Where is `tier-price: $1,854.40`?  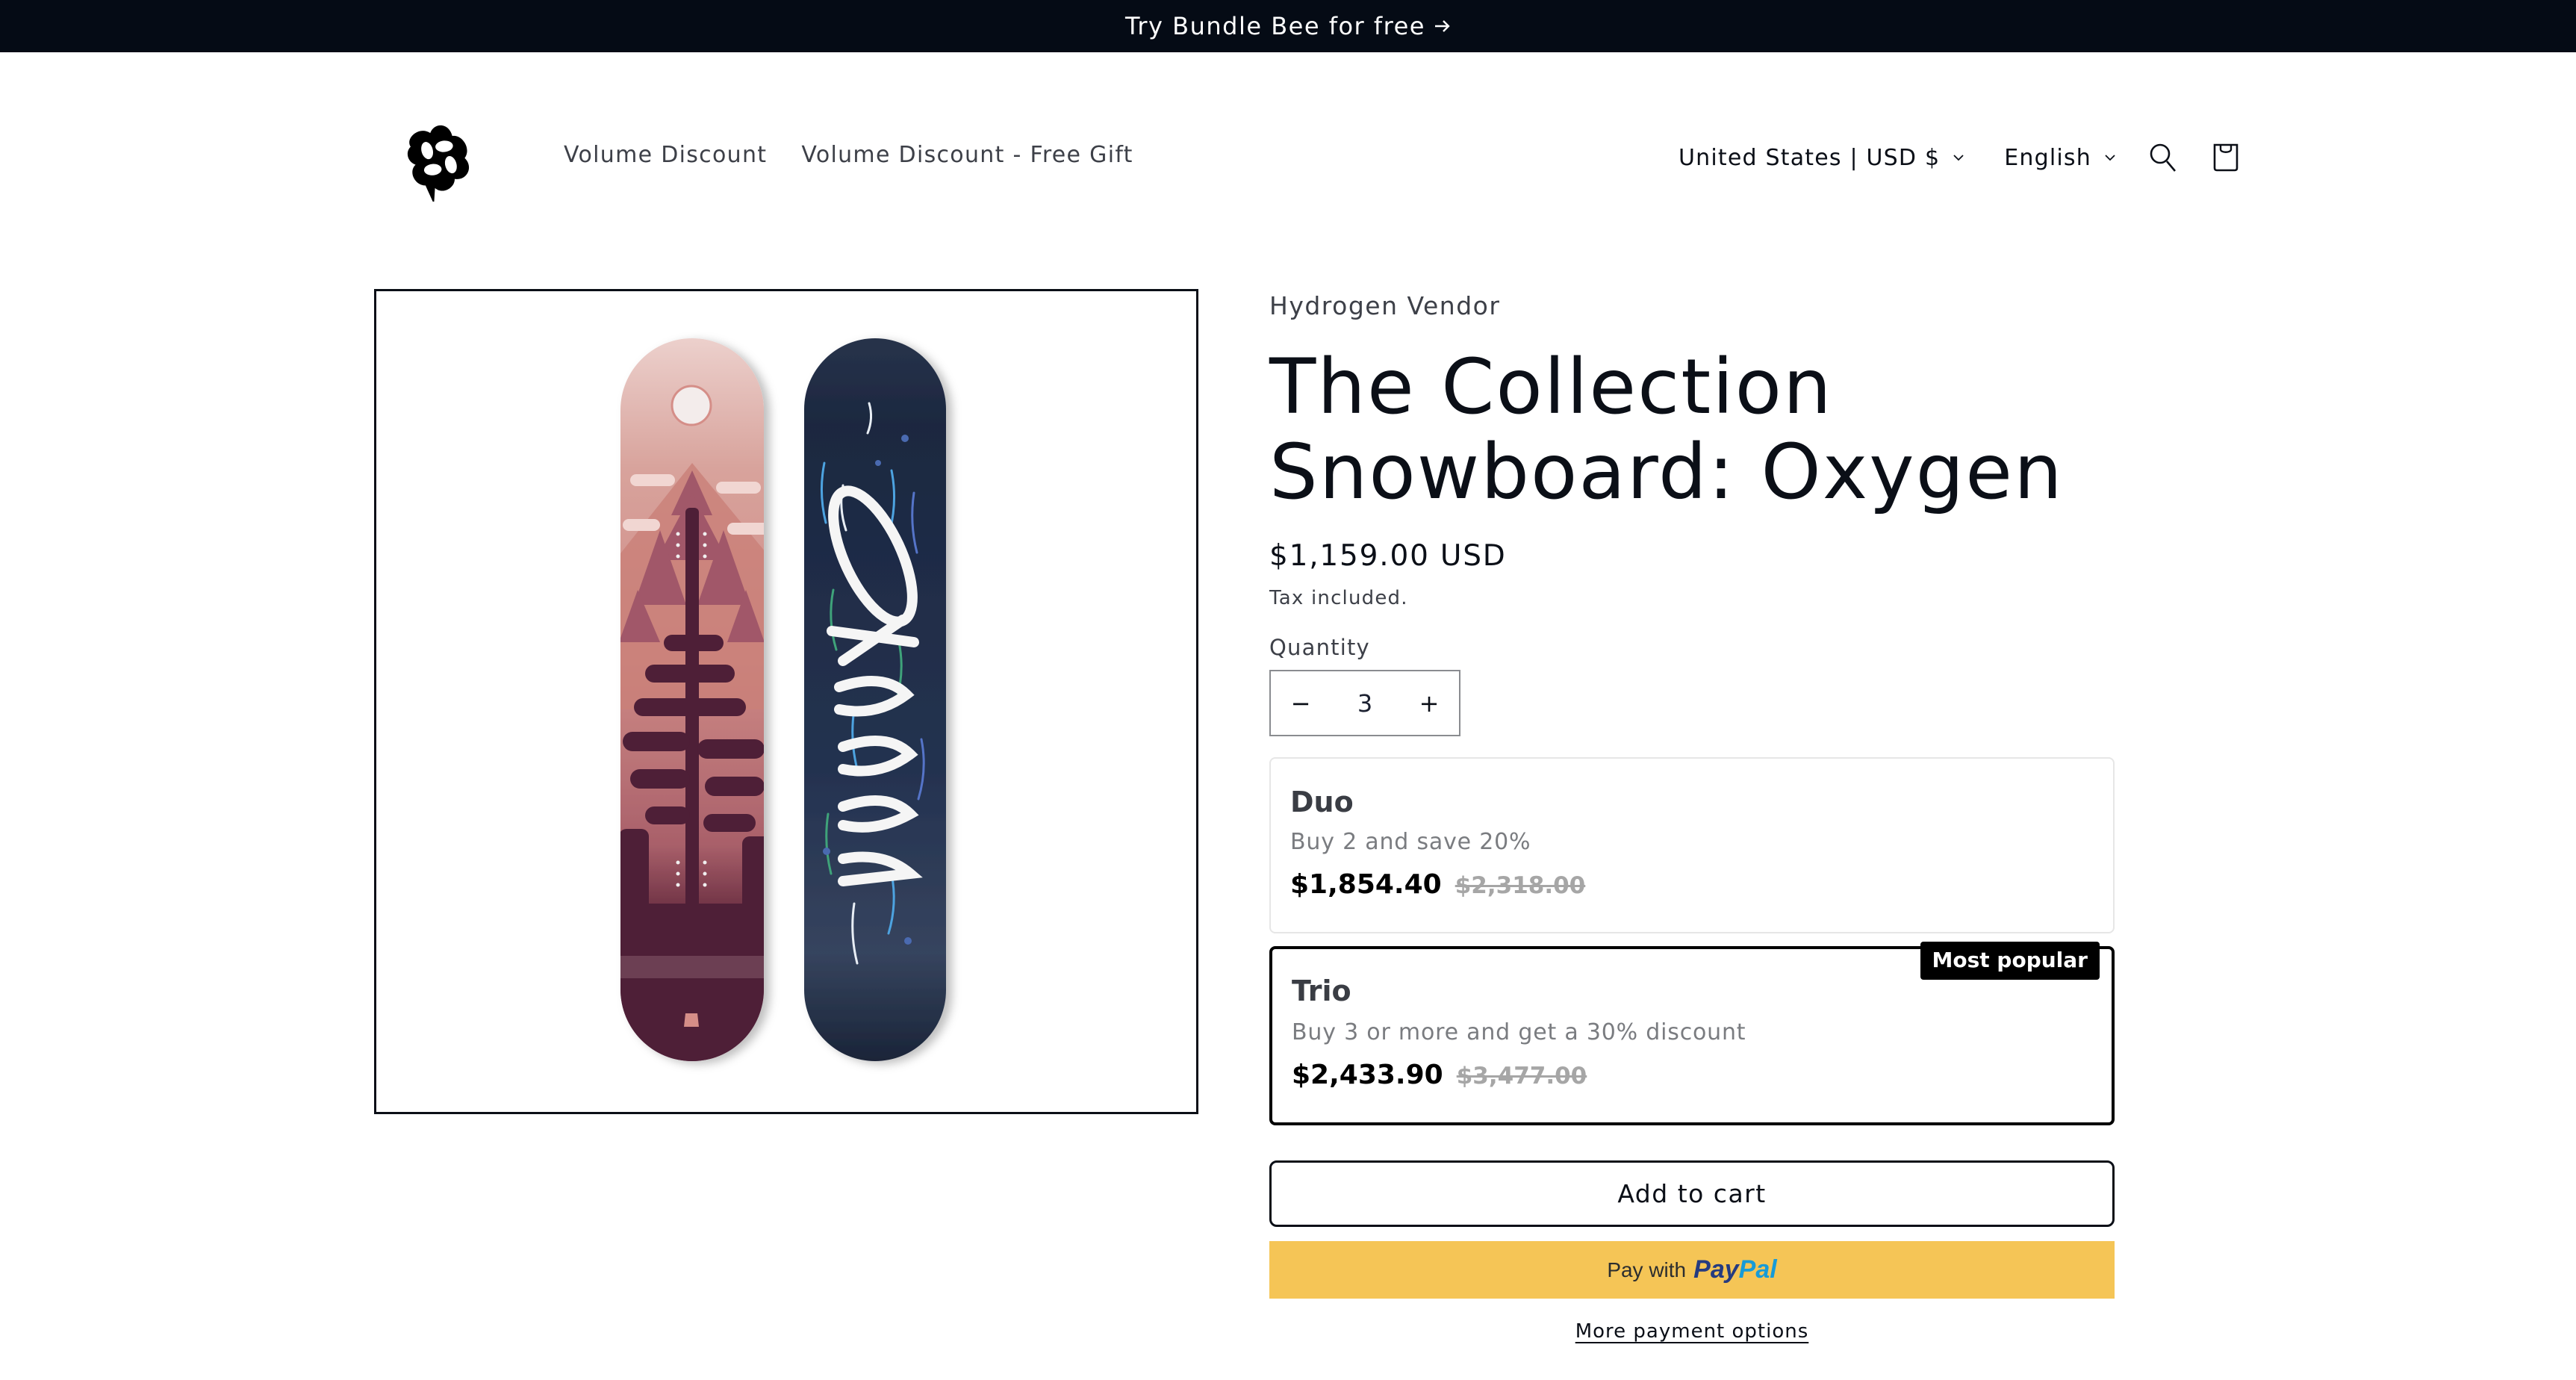
tier-price: $1,854.40 is located at coordinates (1366, 885).